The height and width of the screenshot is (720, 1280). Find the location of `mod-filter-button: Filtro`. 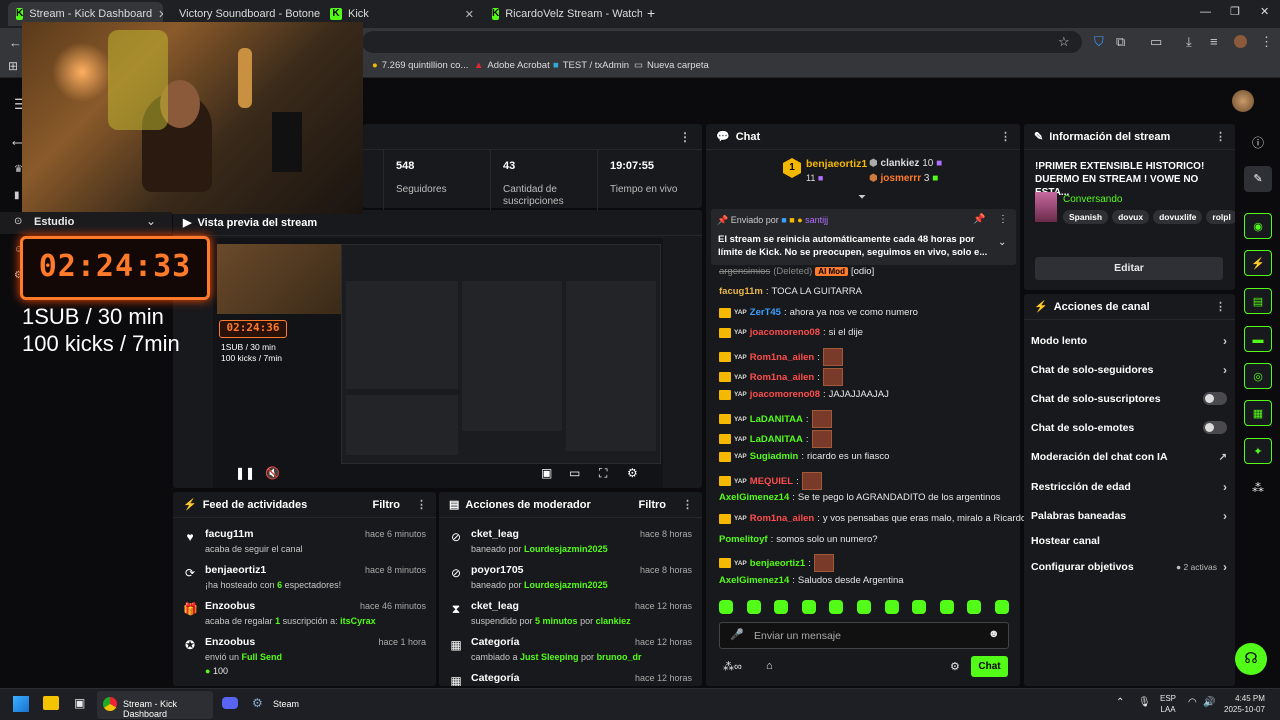

mod-filter-button: Filtro is located at coordinates (653, 505).